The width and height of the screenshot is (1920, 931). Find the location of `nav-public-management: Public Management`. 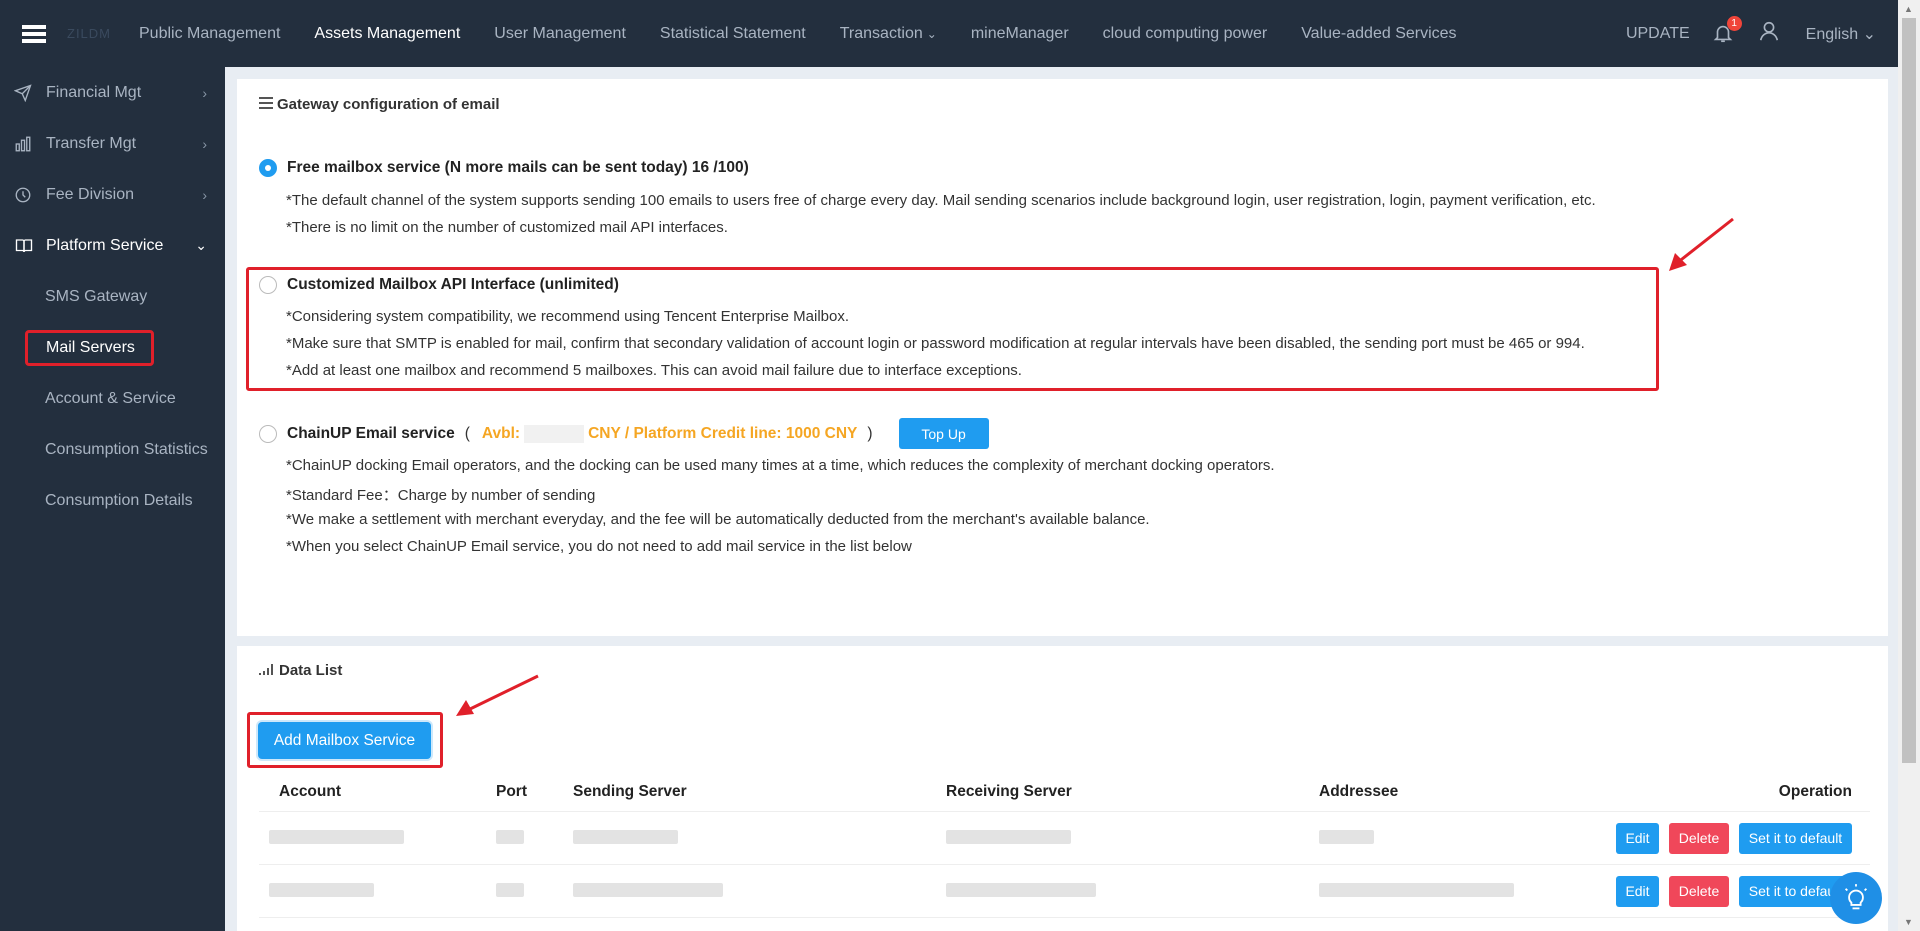

nav-public-management: Public Management is located at coordinates (209, 34).